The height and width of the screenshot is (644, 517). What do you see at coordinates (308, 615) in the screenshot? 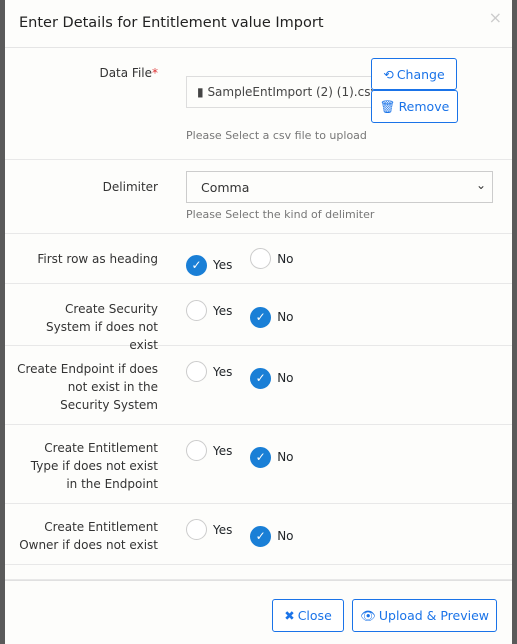
I see `close-button: ✖ Close` at bounding box center [308, 615].